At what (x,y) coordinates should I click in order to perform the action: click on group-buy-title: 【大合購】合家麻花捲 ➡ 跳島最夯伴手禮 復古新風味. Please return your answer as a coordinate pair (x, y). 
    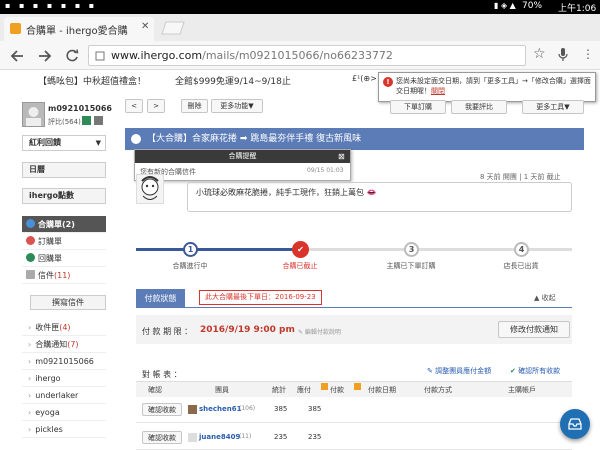
    Looking at the image, I should click on (254, 139).